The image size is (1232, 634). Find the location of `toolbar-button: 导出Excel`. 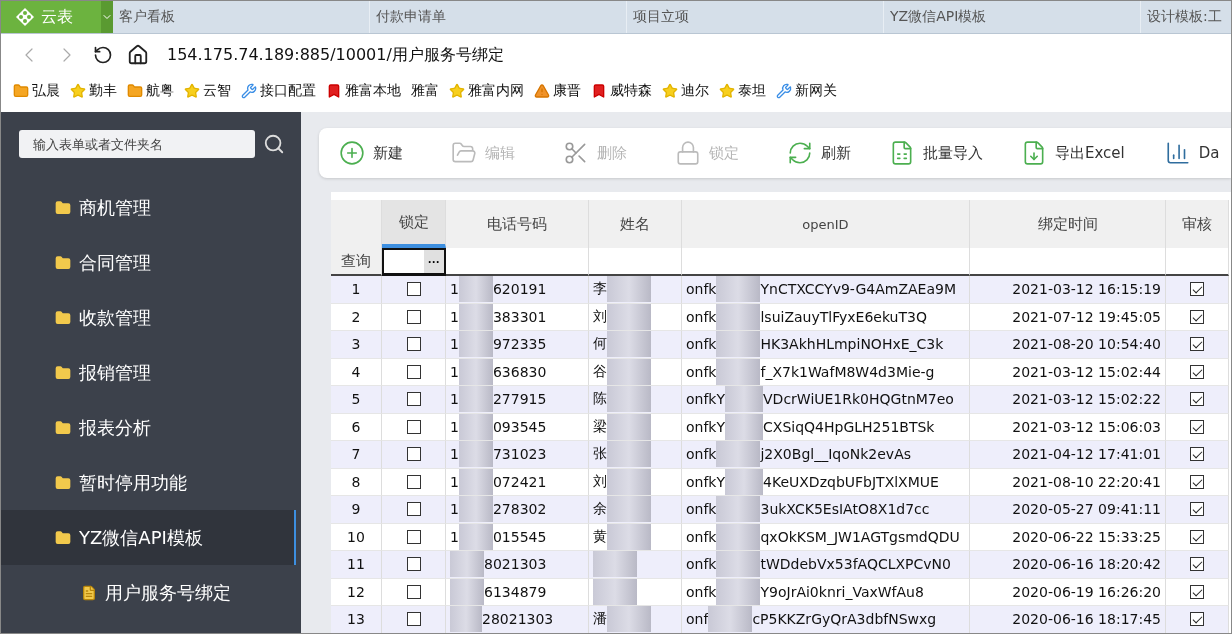

toolbar-button: 导出Excel is located at coordinates (1073, 153).